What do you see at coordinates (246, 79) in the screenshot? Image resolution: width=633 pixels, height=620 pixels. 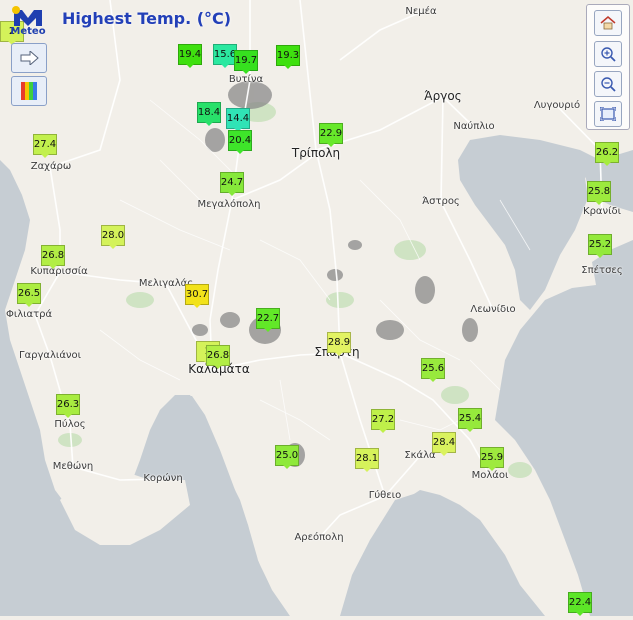 I see `place-label: Βυτίνα` at bounding box center [246, 79].